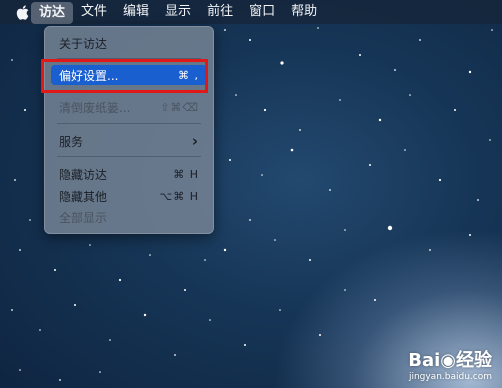 This screenshot has width=502, height=388. I want to click on menubar-help: 帮助, so click(304, 12).